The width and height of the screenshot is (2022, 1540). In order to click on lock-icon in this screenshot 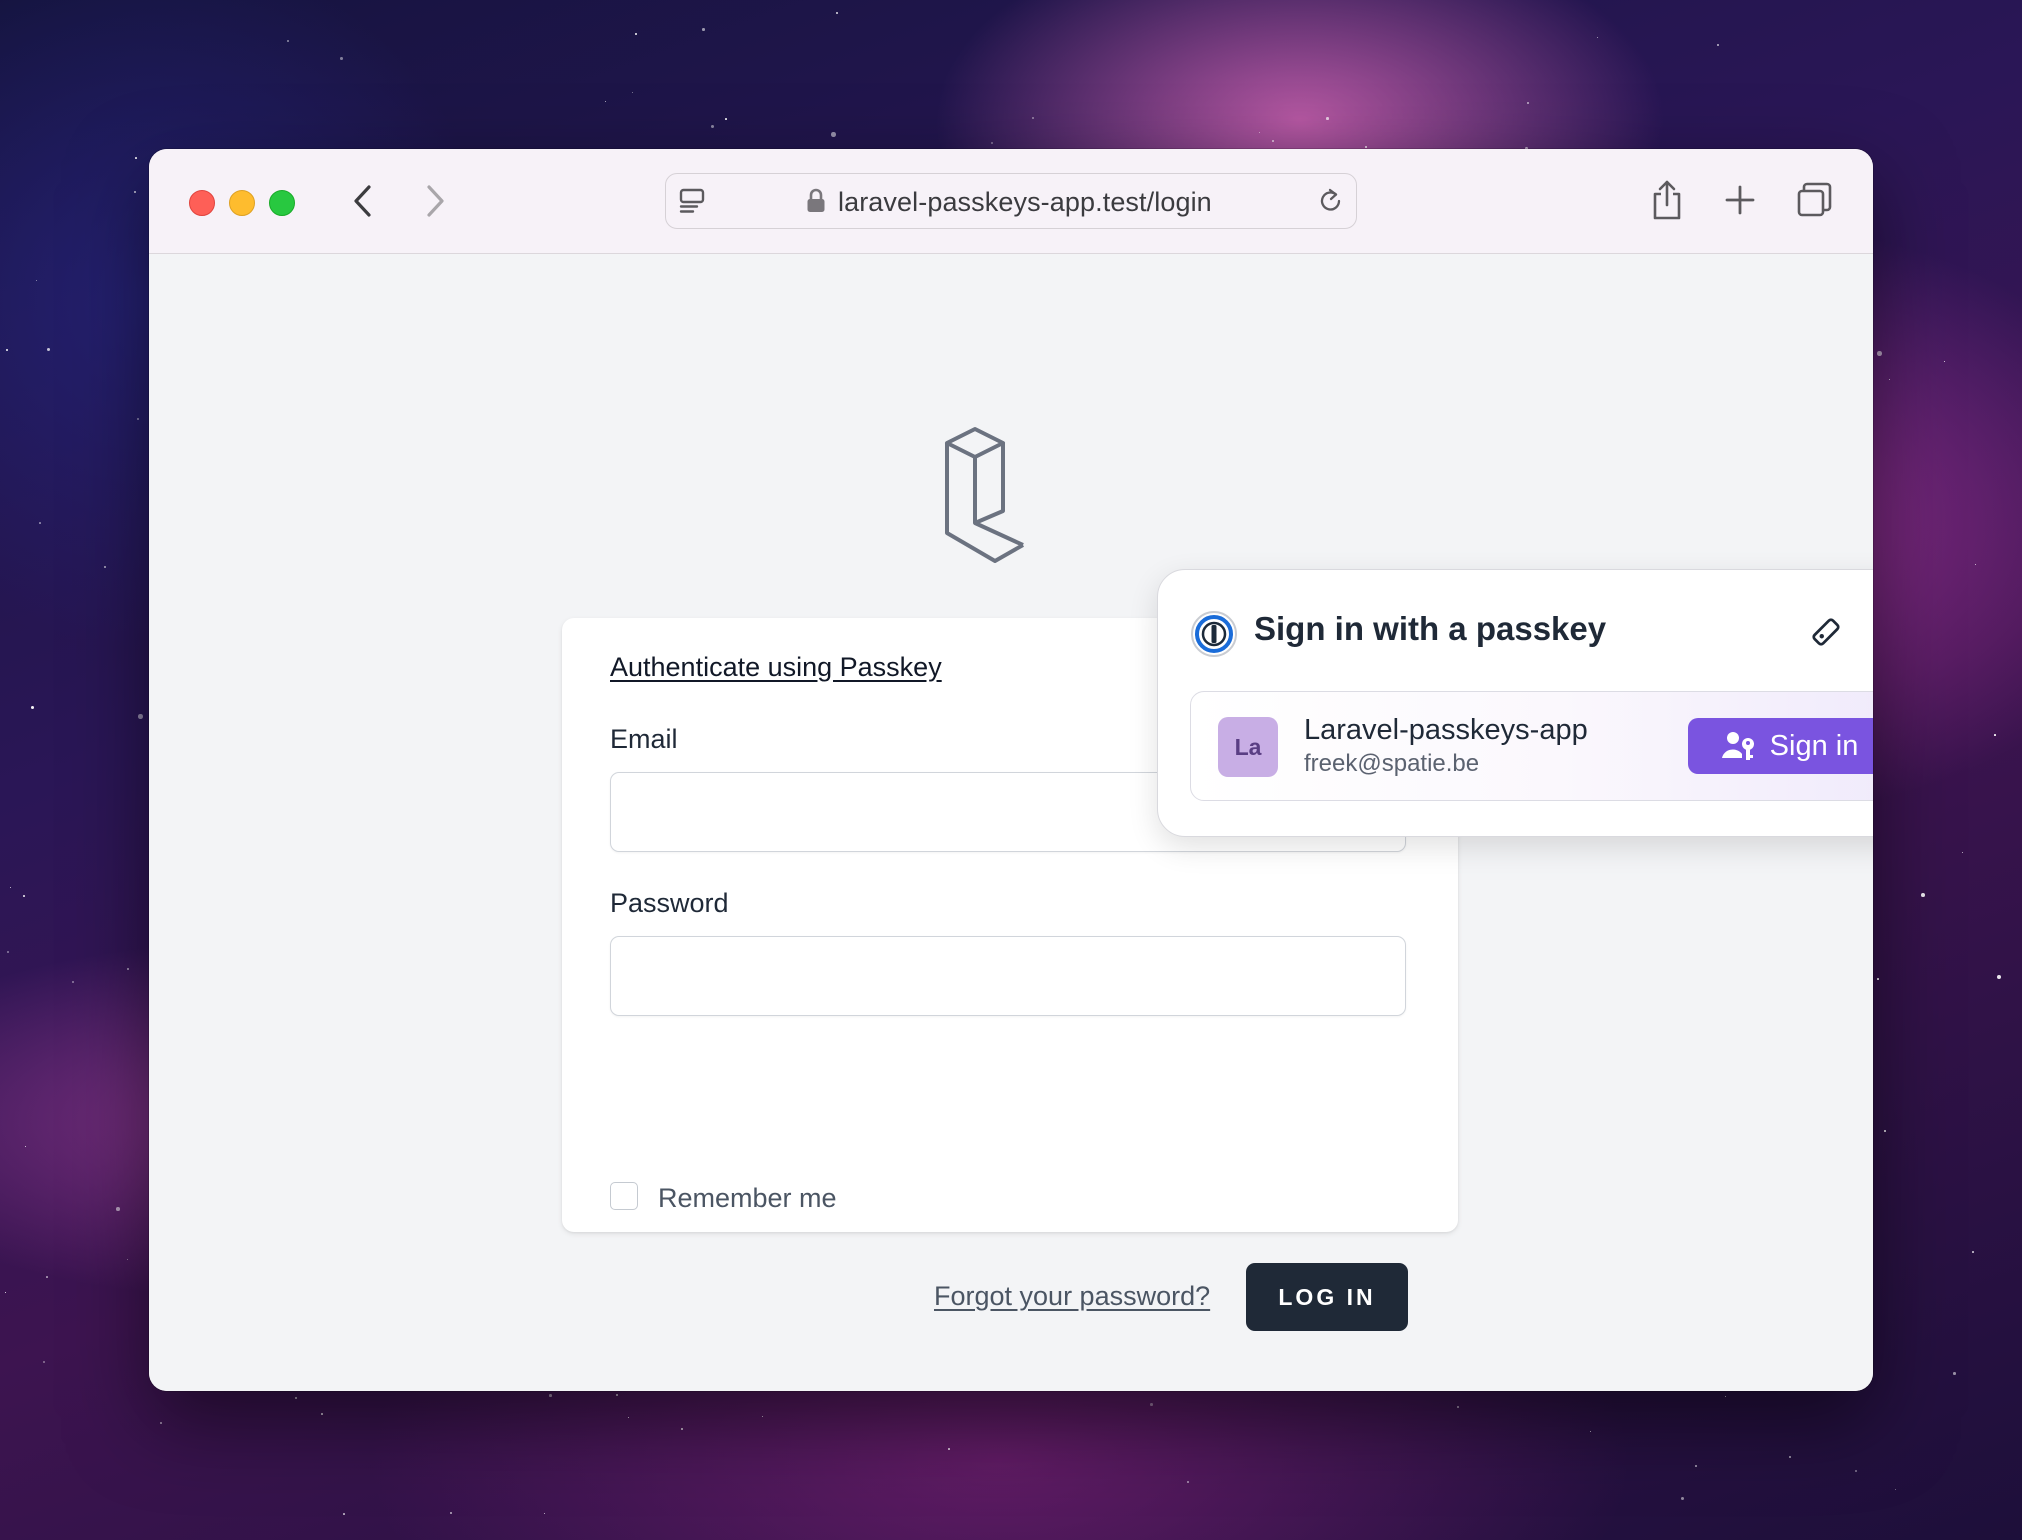, I will do `click(816, 203)`.